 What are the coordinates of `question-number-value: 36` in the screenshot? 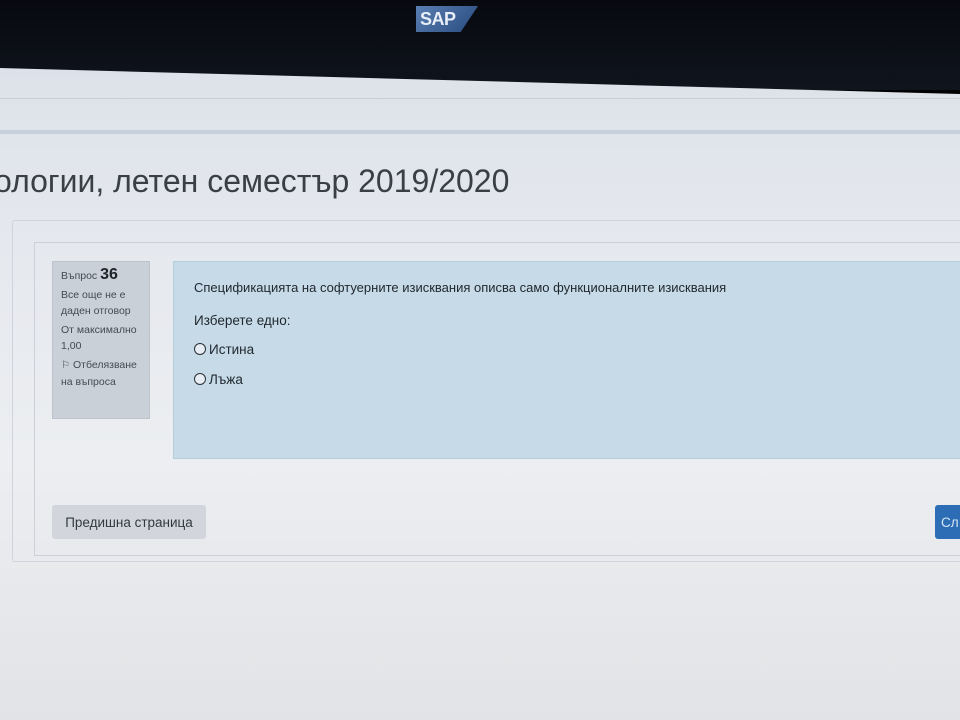 It's located at (109, 274).